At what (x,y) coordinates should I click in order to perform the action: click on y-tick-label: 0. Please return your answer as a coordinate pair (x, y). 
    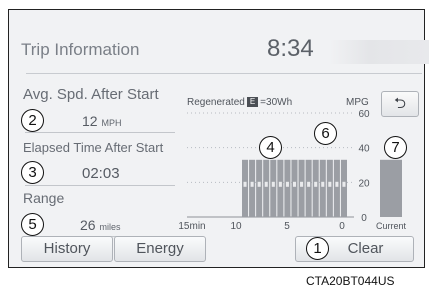
    Looking at the image, I should click on (364, 218).